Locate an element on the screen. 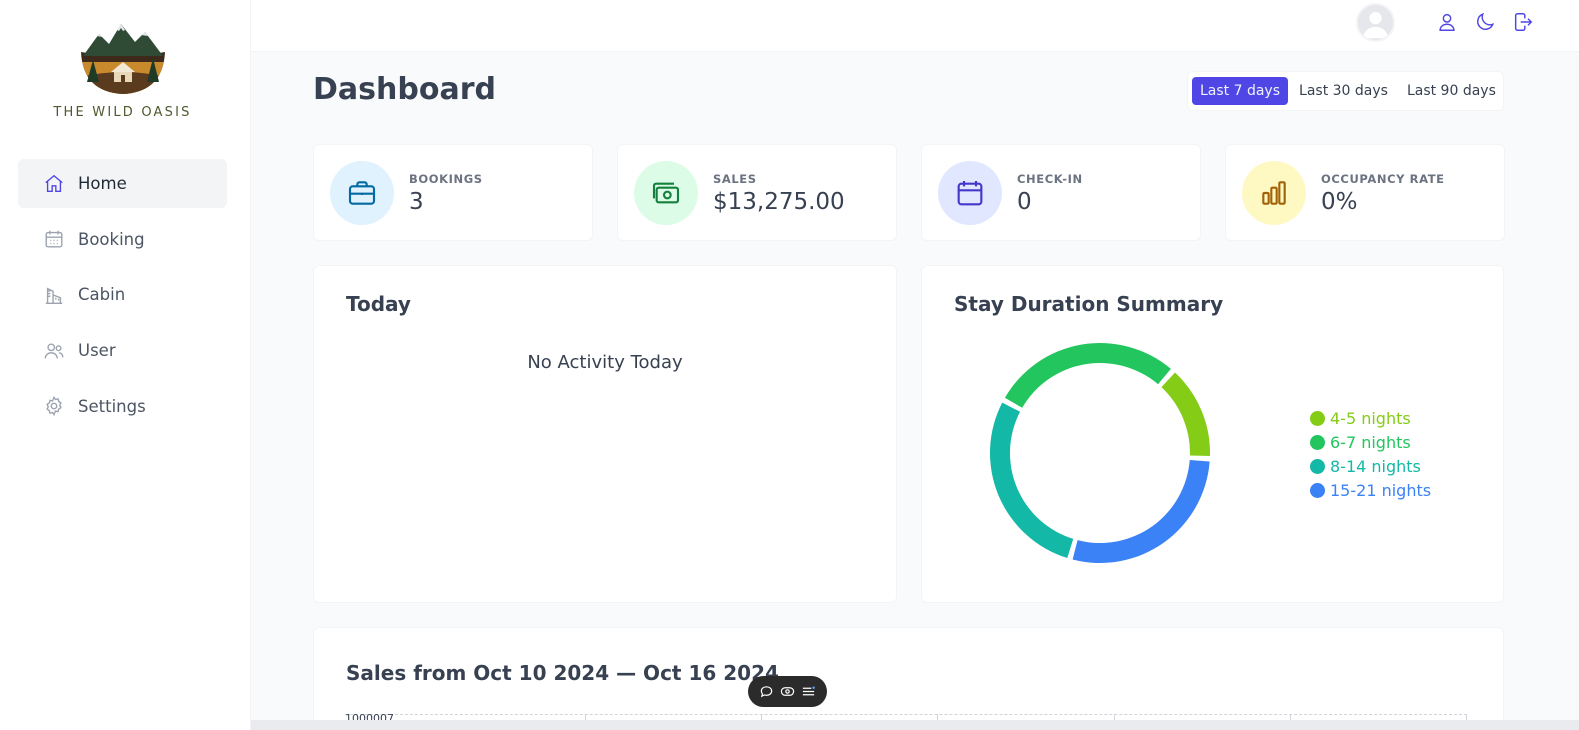  legend-label: 15-21 nights is located at coordinates (1381, 490).